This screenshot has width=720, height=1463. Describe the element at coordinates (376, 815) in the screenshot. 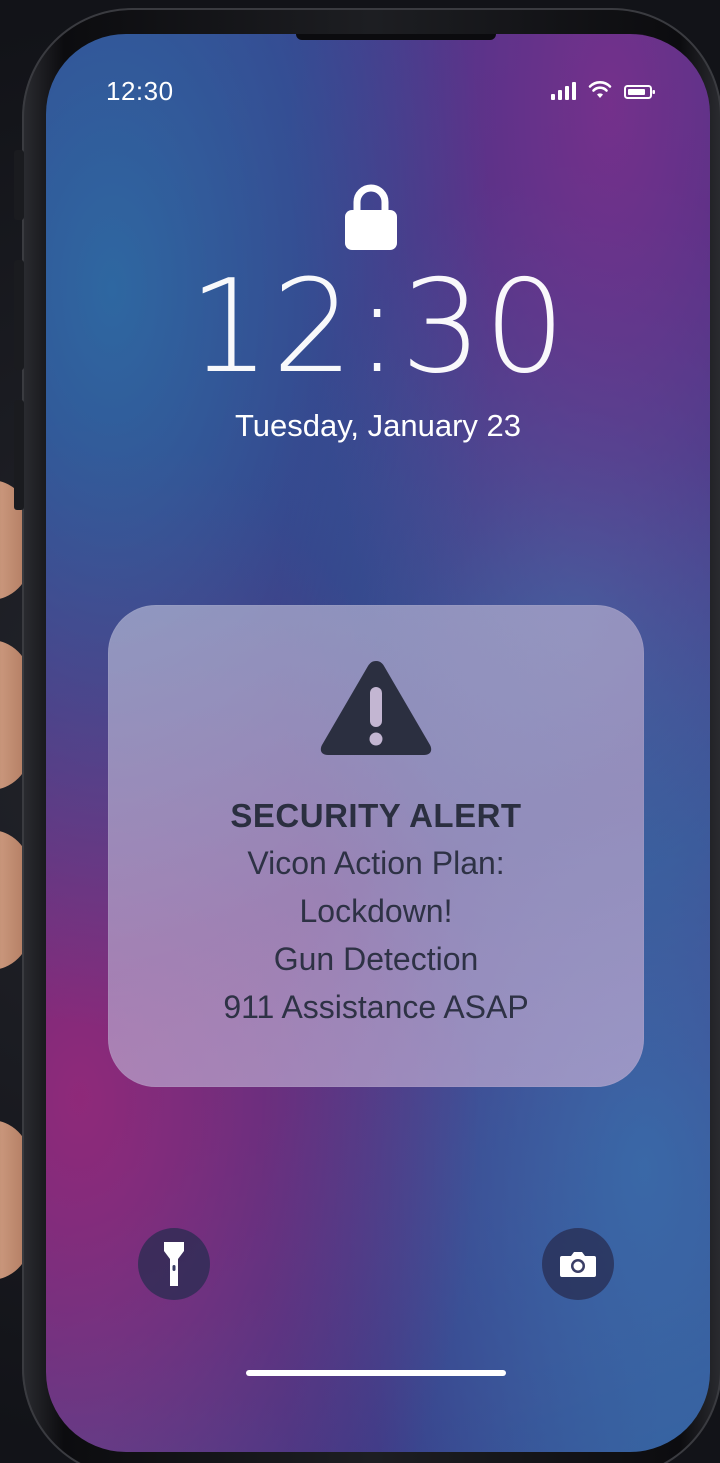

I see `alert-title: SECURITY ALERT` at that location.